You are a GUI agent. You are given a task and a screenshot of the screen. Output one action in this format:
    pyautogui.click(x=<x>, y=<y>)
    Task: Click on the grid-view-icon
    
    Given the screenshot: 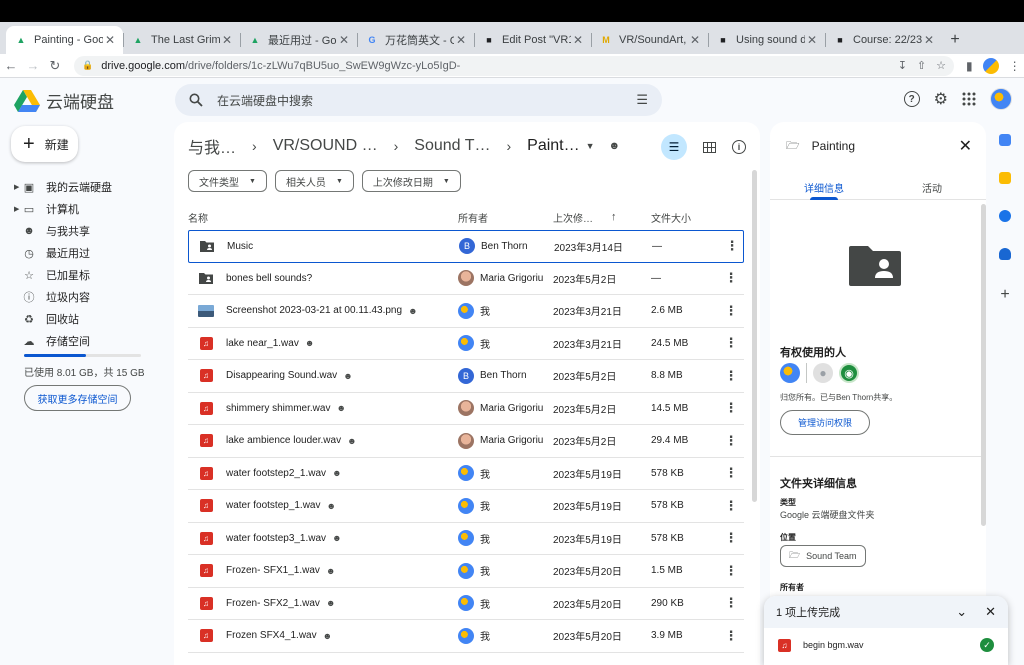 What is the action you would take?
    pyautogui.click(x=709, y=147)
    